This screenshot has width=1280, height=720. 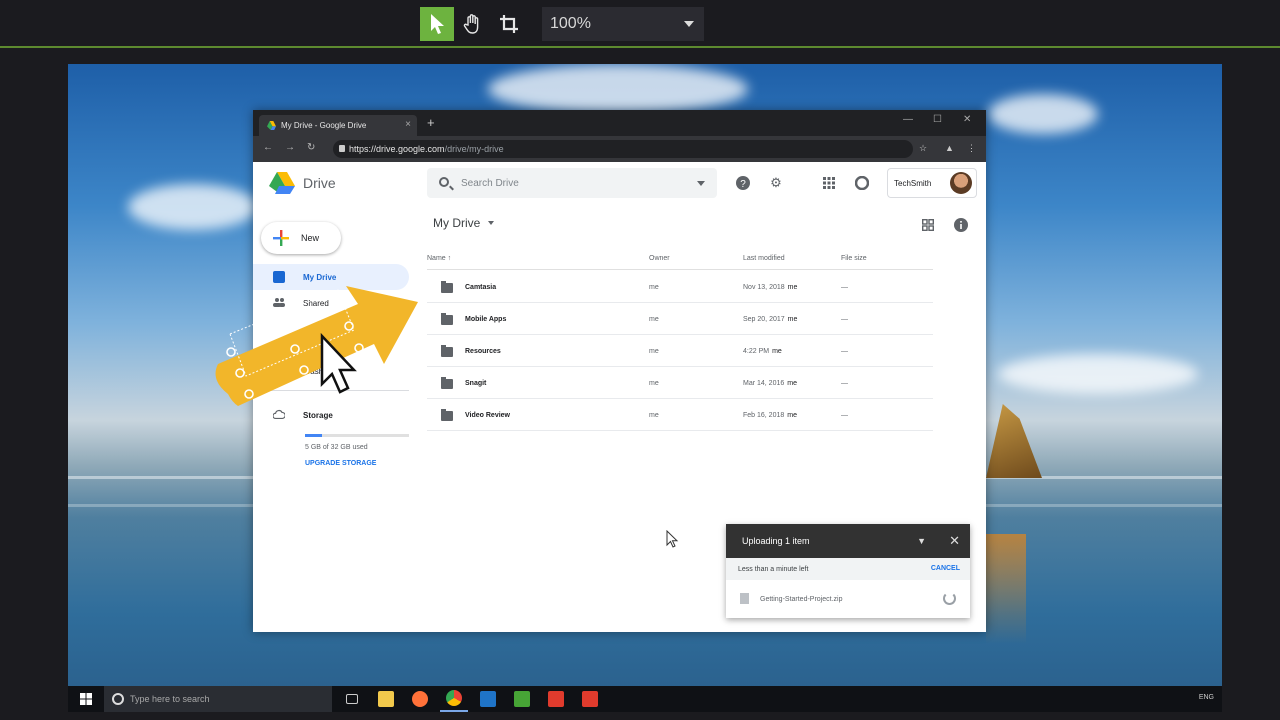 I want to click on notifications-icon, so click(x=862, y=183).